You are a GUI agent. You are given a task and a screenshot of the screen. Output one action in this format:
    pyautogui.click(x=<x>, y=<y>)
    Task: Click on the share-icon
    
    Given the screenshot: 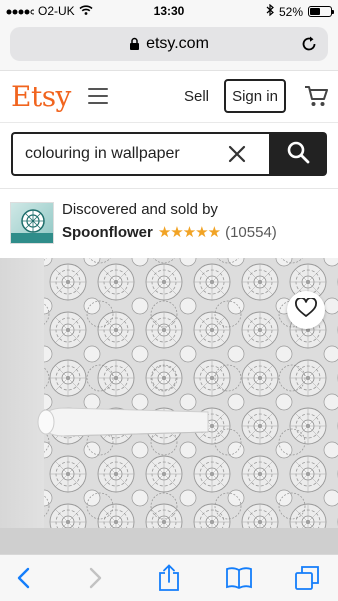 What is the action you would take?
    pyautogui.click(x=169, y=578)
    